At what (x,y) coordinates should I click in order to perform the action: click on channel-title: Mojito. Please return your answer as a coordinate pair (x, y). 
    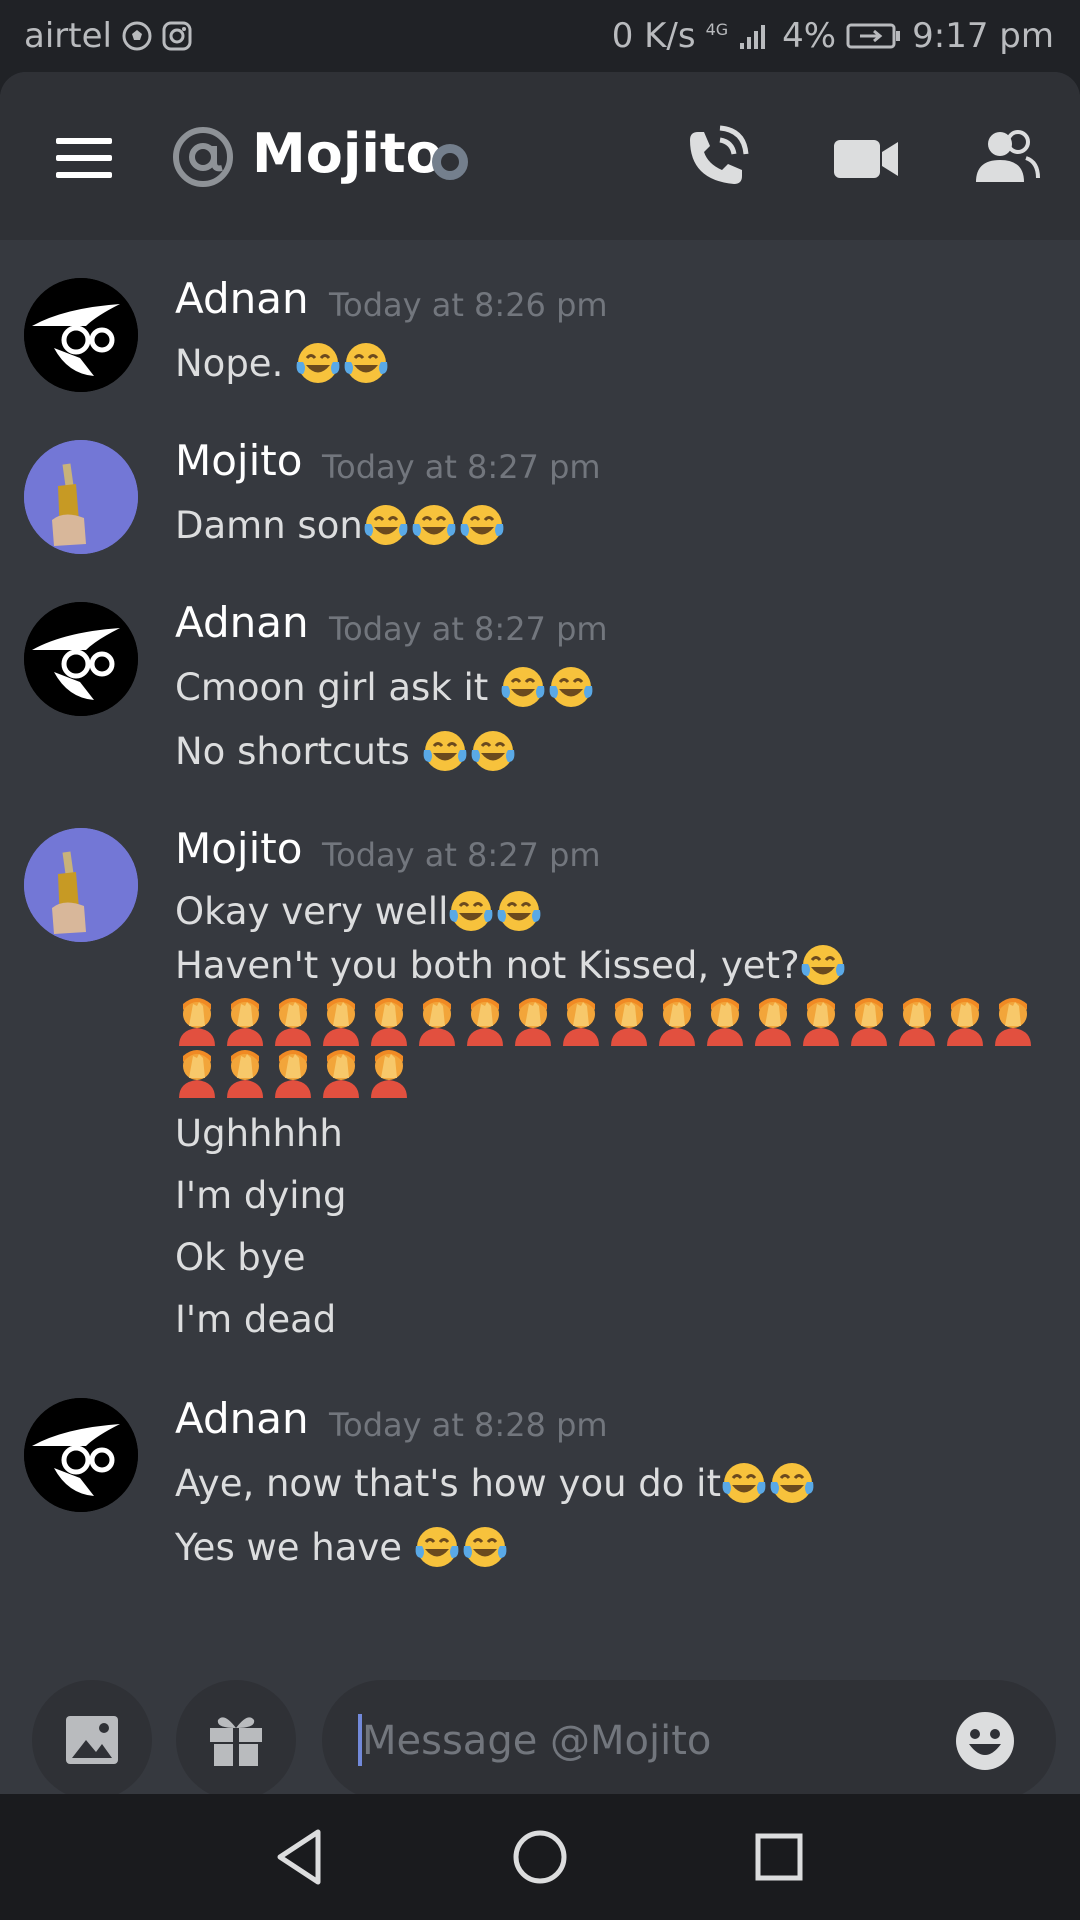
    Looking at the image, I should click on (347, 153).